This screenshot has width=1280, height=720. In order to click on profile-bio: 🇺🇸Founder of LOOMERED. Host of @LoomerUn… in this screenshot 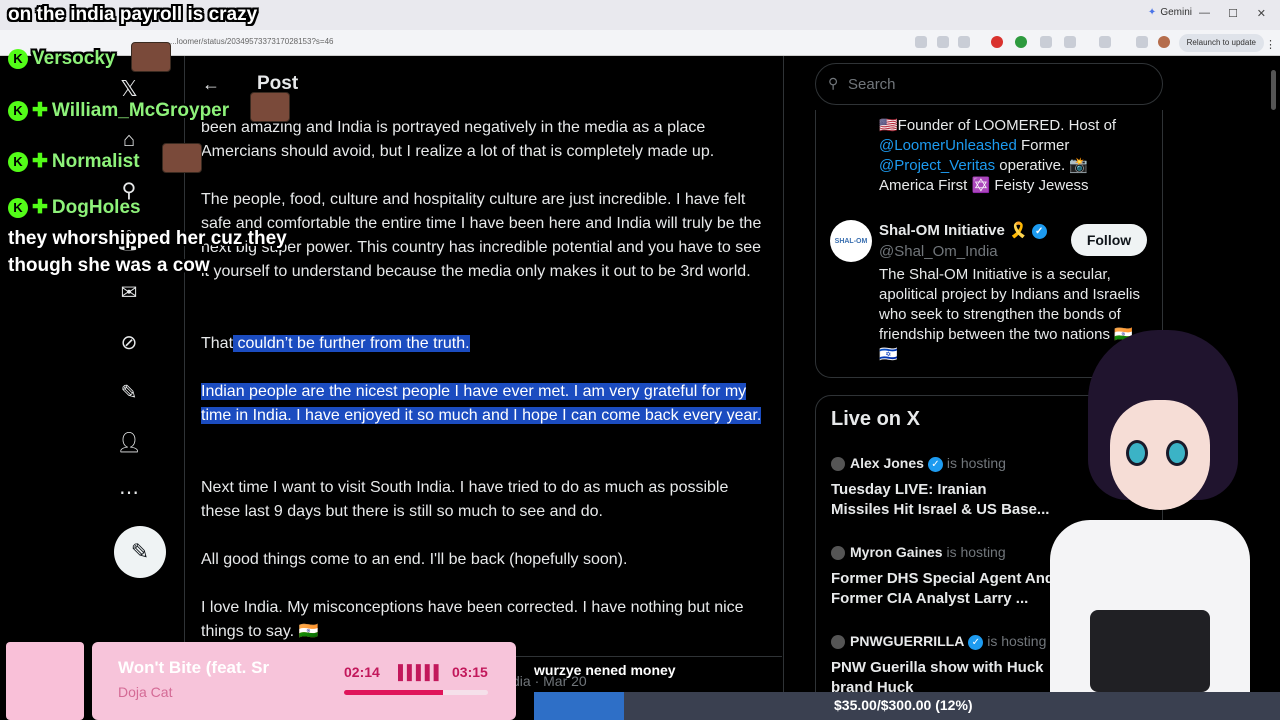, I will do `click(1014, 156)`.